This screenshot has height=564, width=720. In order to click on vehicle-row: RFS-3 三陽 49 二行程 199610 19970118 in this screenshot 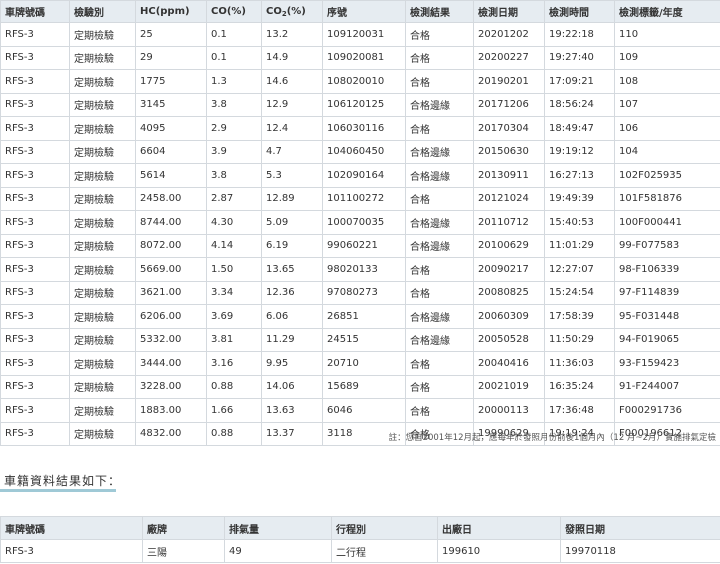, I will do `click(360, 551)`.